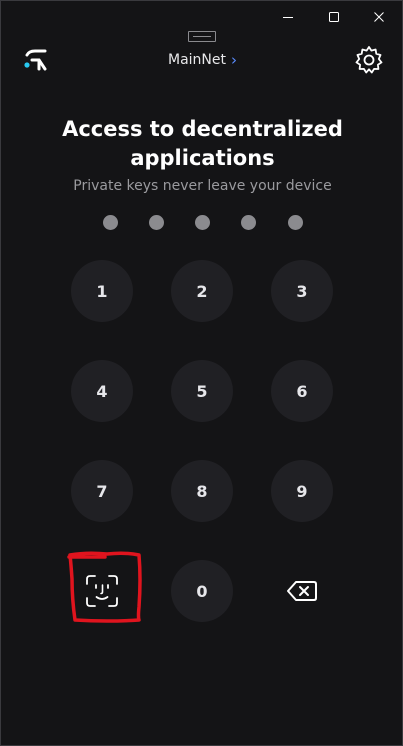 The height and width of the screenshot is (746, 403). Describe the element at coordinates (201, 21) in the screenshot. I see `title-bar` at that location.